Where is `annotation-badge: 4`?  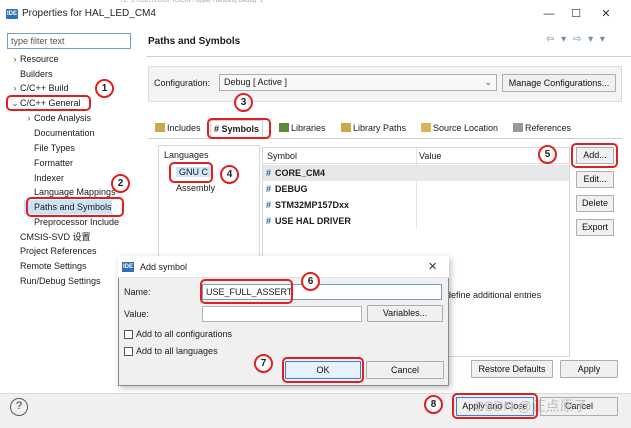
annotation-badge: 4 is located at coordinates (229, 174).